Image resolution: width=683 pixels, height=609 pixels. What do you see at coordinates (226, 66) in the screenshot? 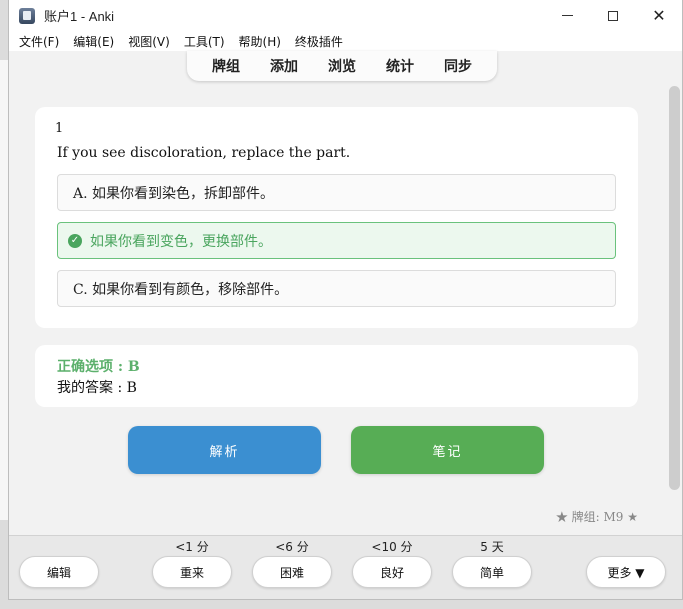
I see `toolbar-decks: 牌组` at bounding box center [226, 66].